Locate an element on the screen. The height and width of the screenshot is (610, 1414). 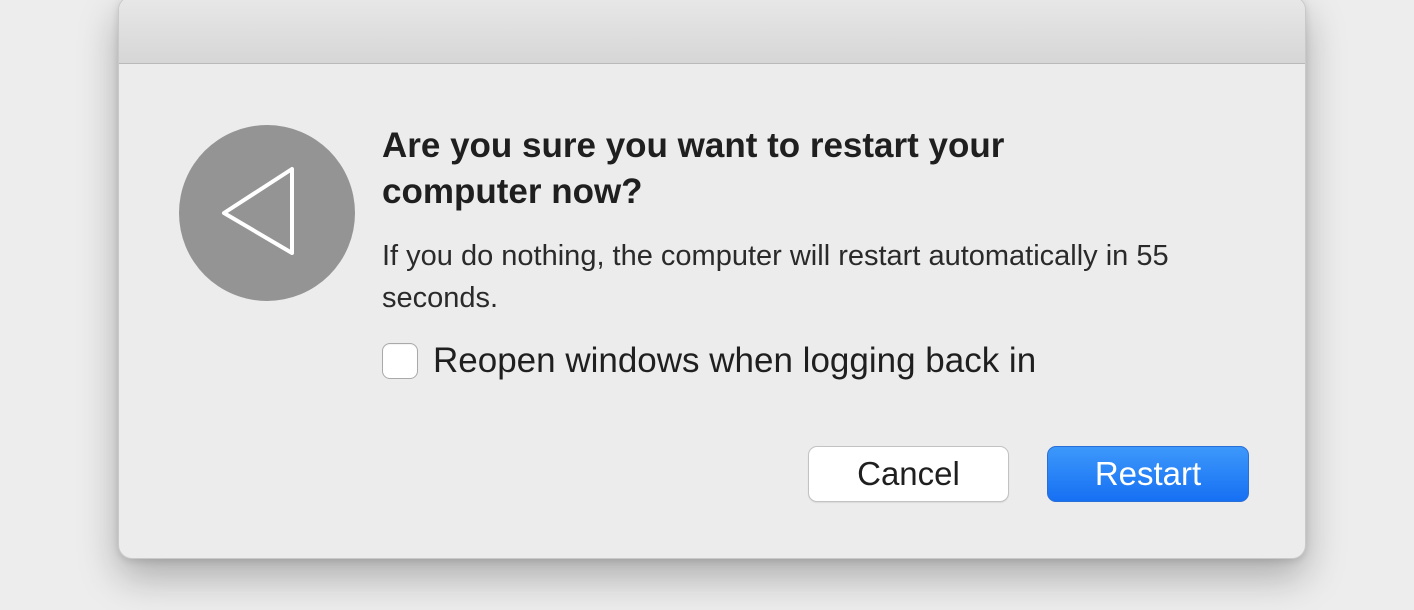
restart-triangle-icon is located at coordinates (267, 213).